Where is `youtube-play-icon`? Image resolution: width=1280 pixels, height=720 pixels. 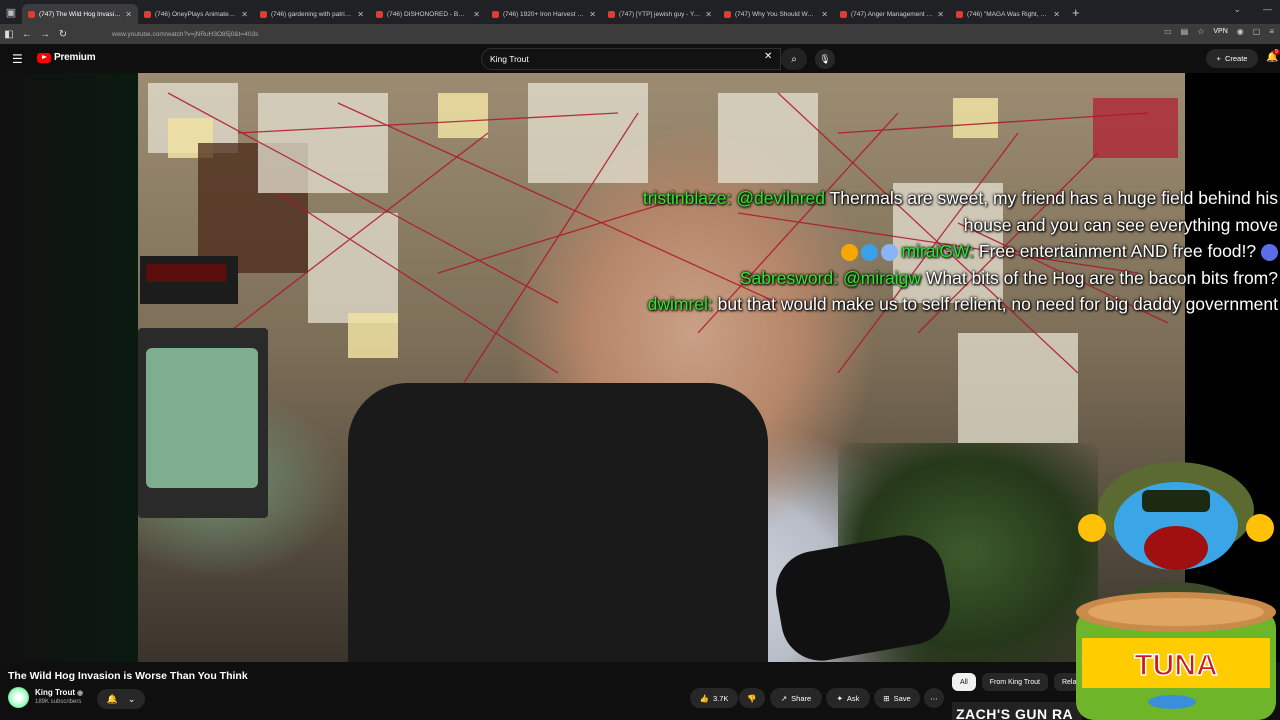 youtube-play-icon is located at coordinates (44, 57).